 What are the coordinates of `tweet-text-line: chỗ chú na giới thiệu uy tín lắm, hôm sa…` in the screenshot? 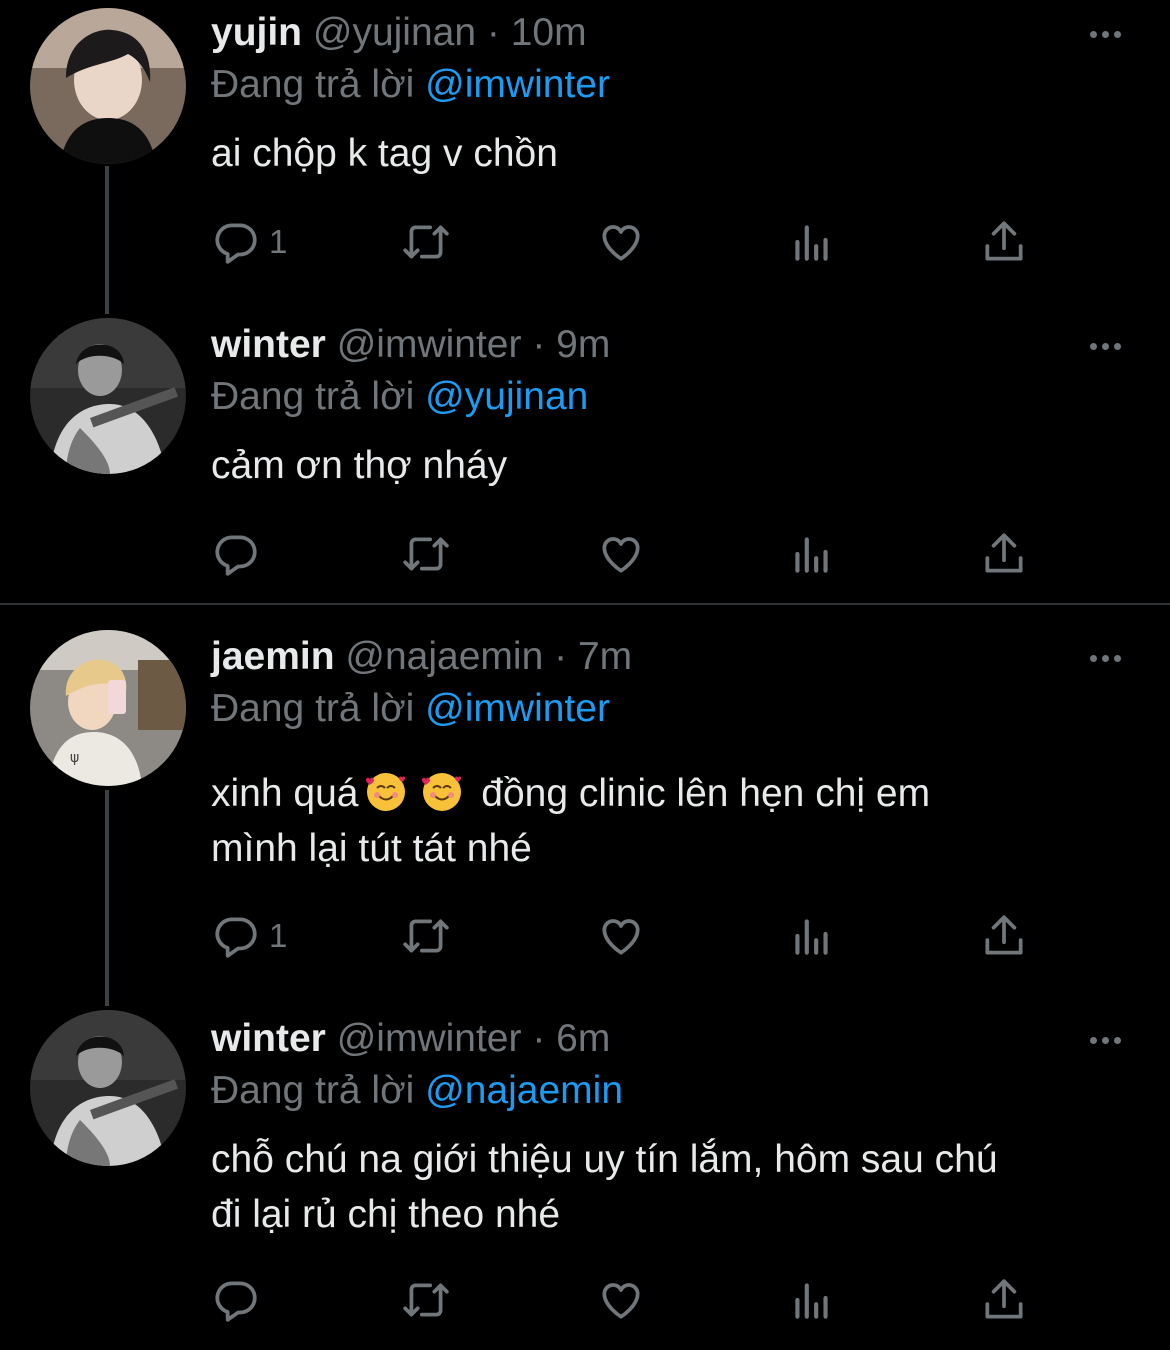 It's located at (604, 1159).